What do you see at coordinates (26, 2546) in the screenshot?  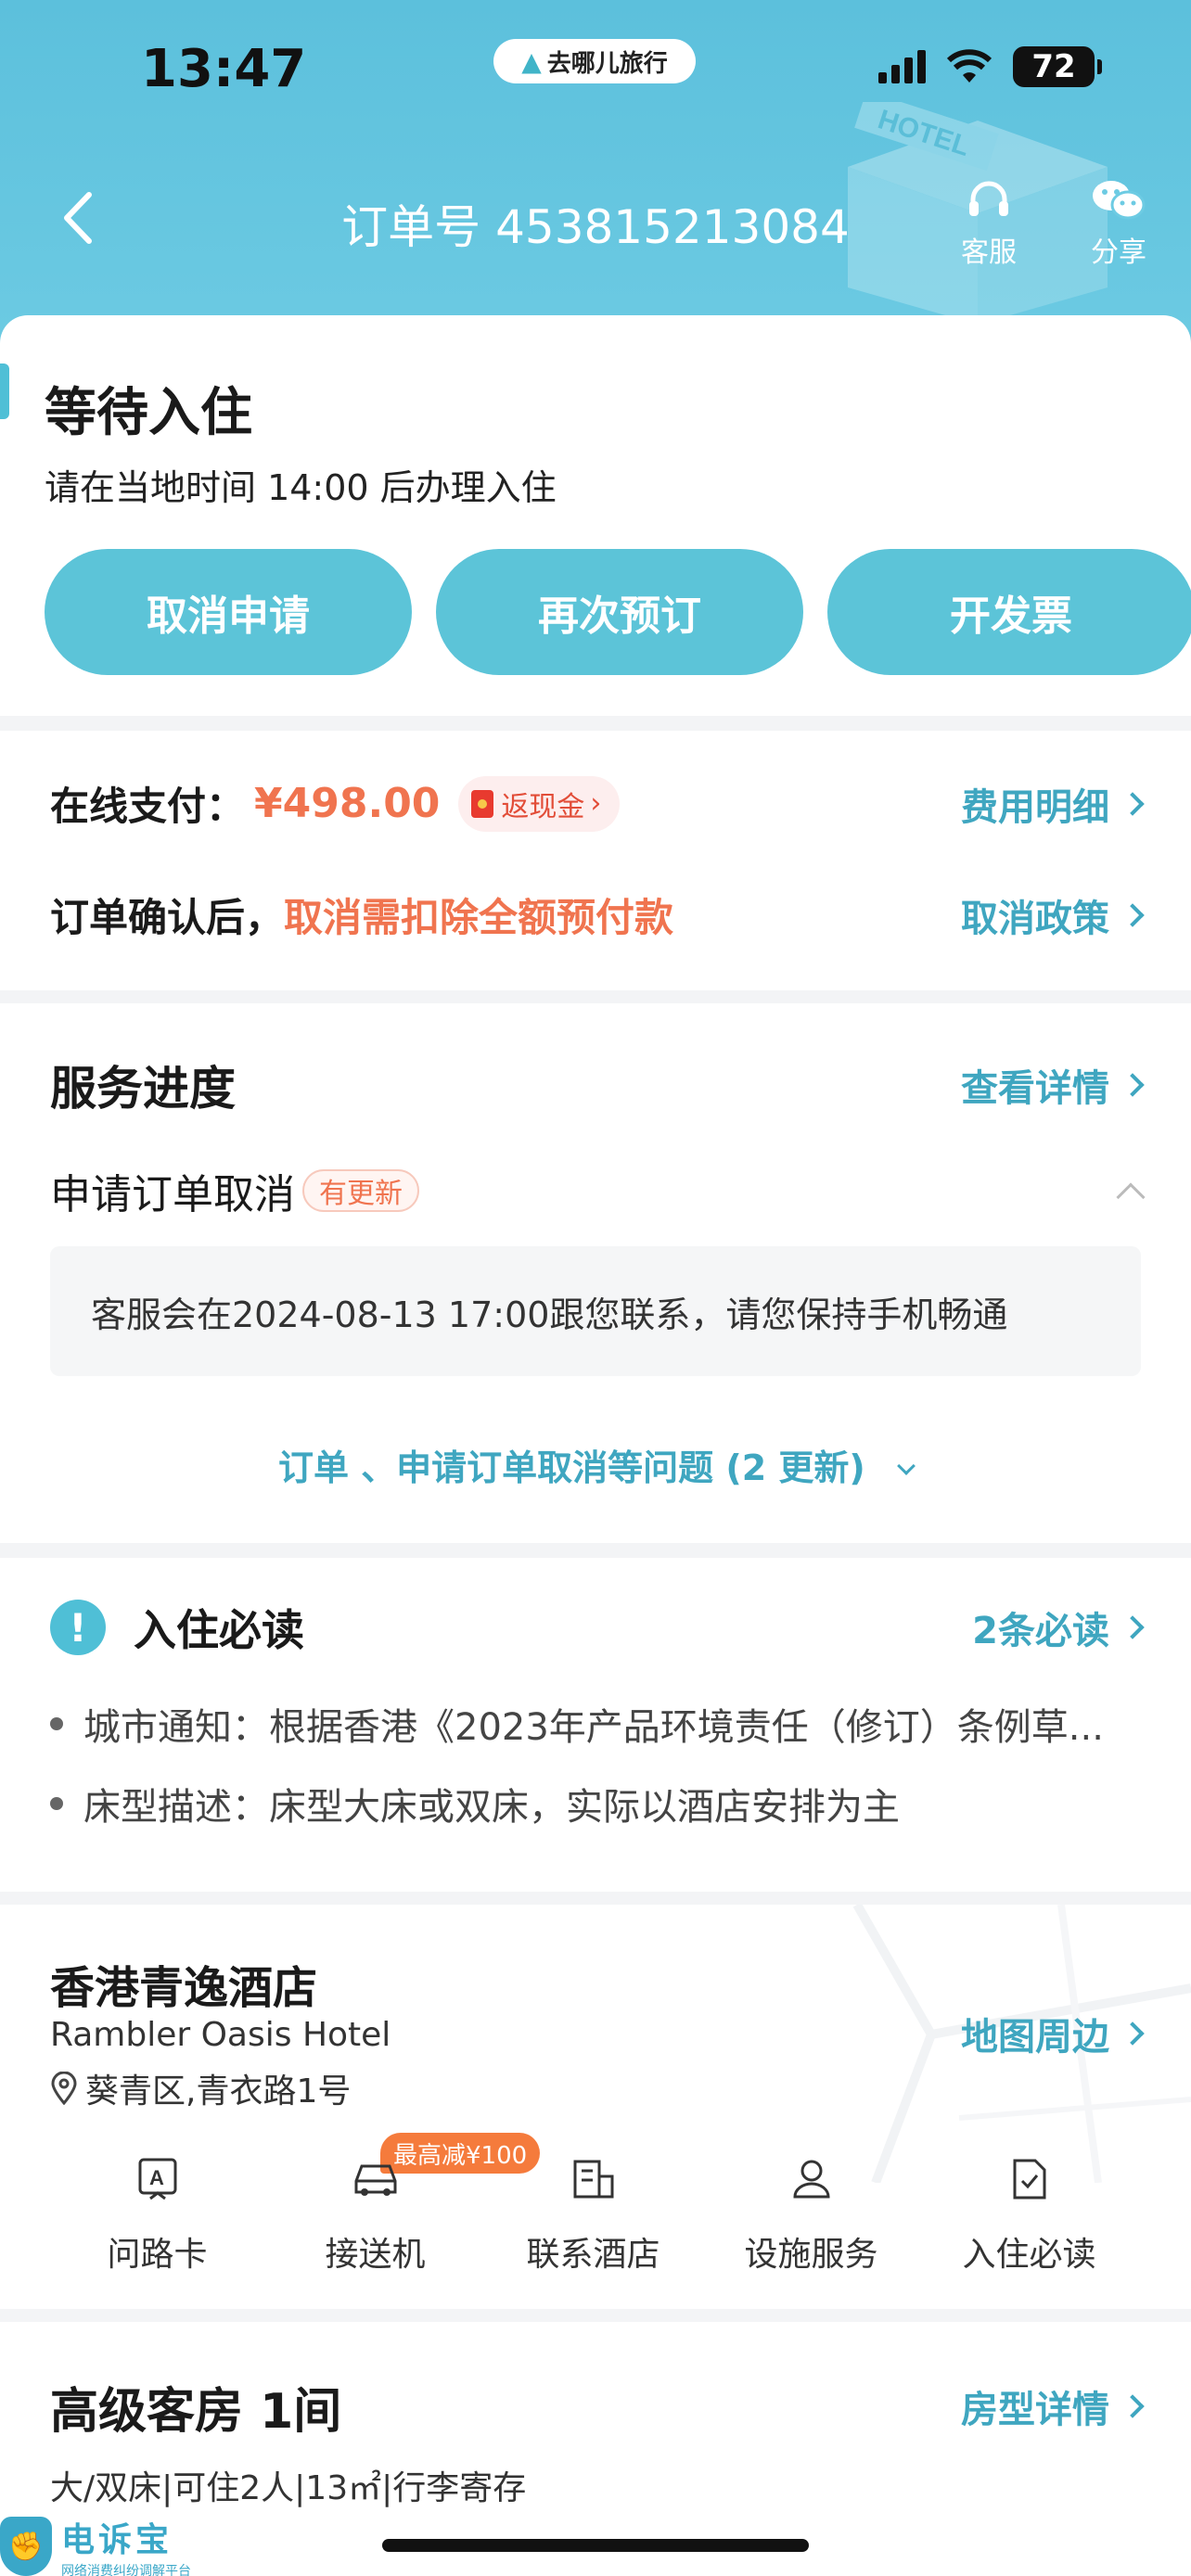 I see `shield-fist-icon: ✊` at bounding box center [26, 2546].